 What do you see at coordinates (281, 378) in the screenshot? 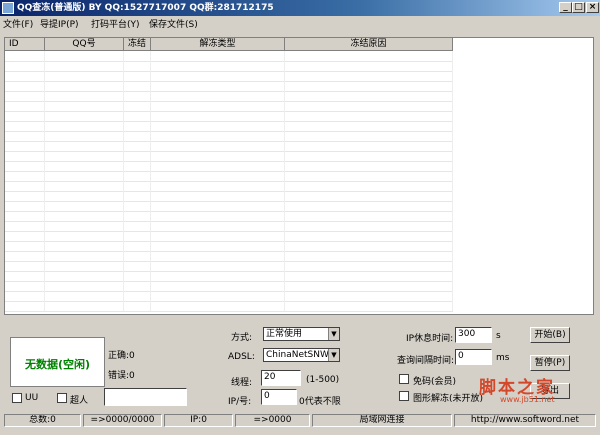
I see `threads-input: 20` at bounding box center [281, 378].